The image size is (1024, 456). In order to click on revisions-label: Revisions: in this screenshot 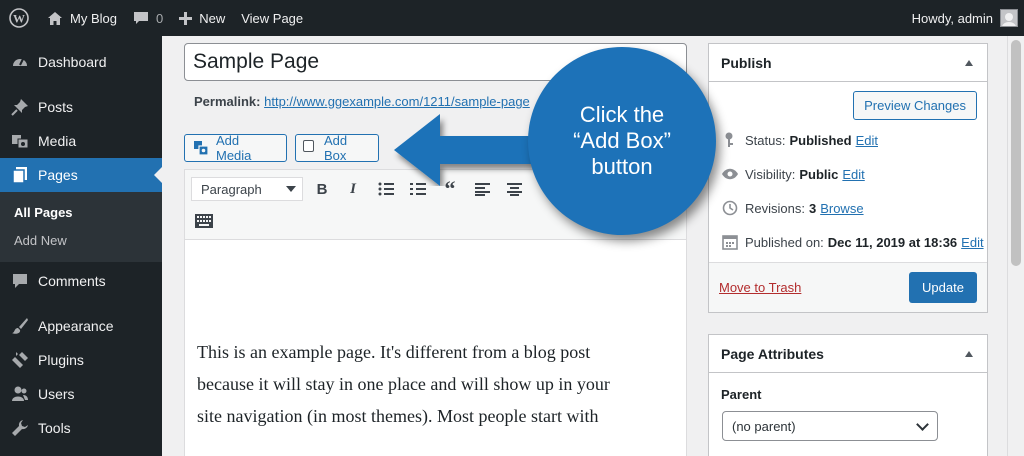, I will do `click(775, 208)`.